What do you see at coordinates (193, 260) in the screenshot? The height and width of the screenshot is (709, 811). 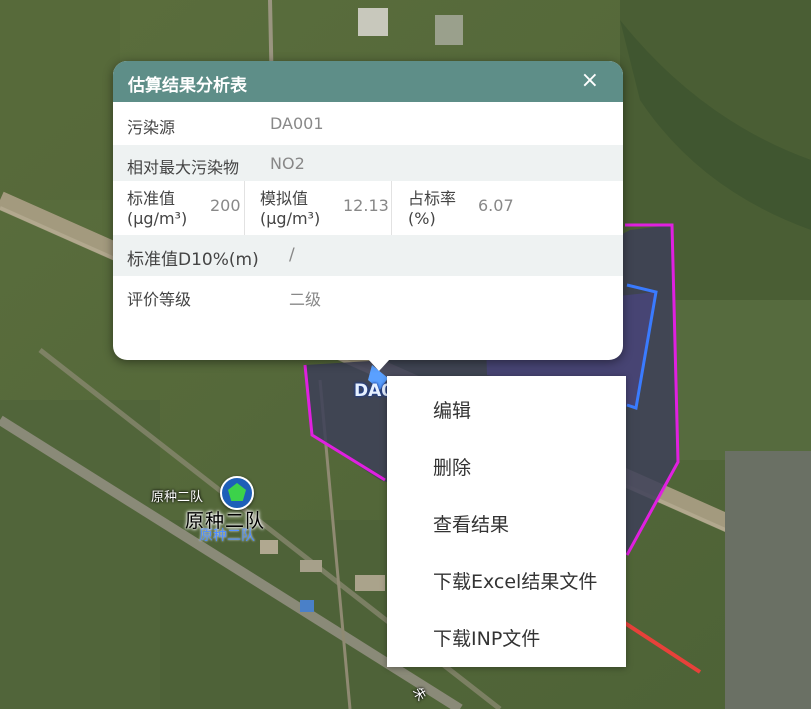 I see `d10-label: 标准值D10%(m)` at bounding box center [193, 260].